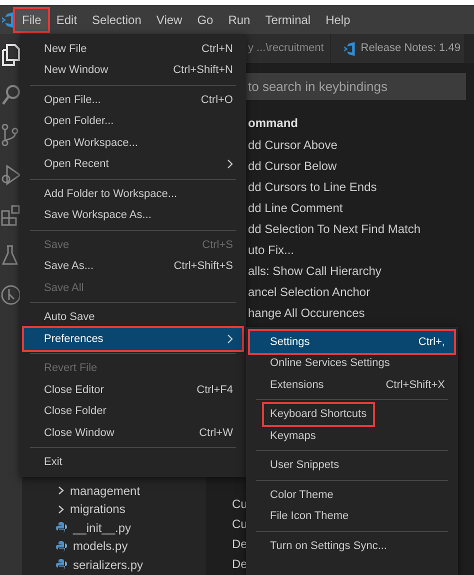 The image size is (474, 575). Describe the element at coordinates (352, 341) in the screenshot. I see `menu-item: Settings Ctrl+,` at that location.